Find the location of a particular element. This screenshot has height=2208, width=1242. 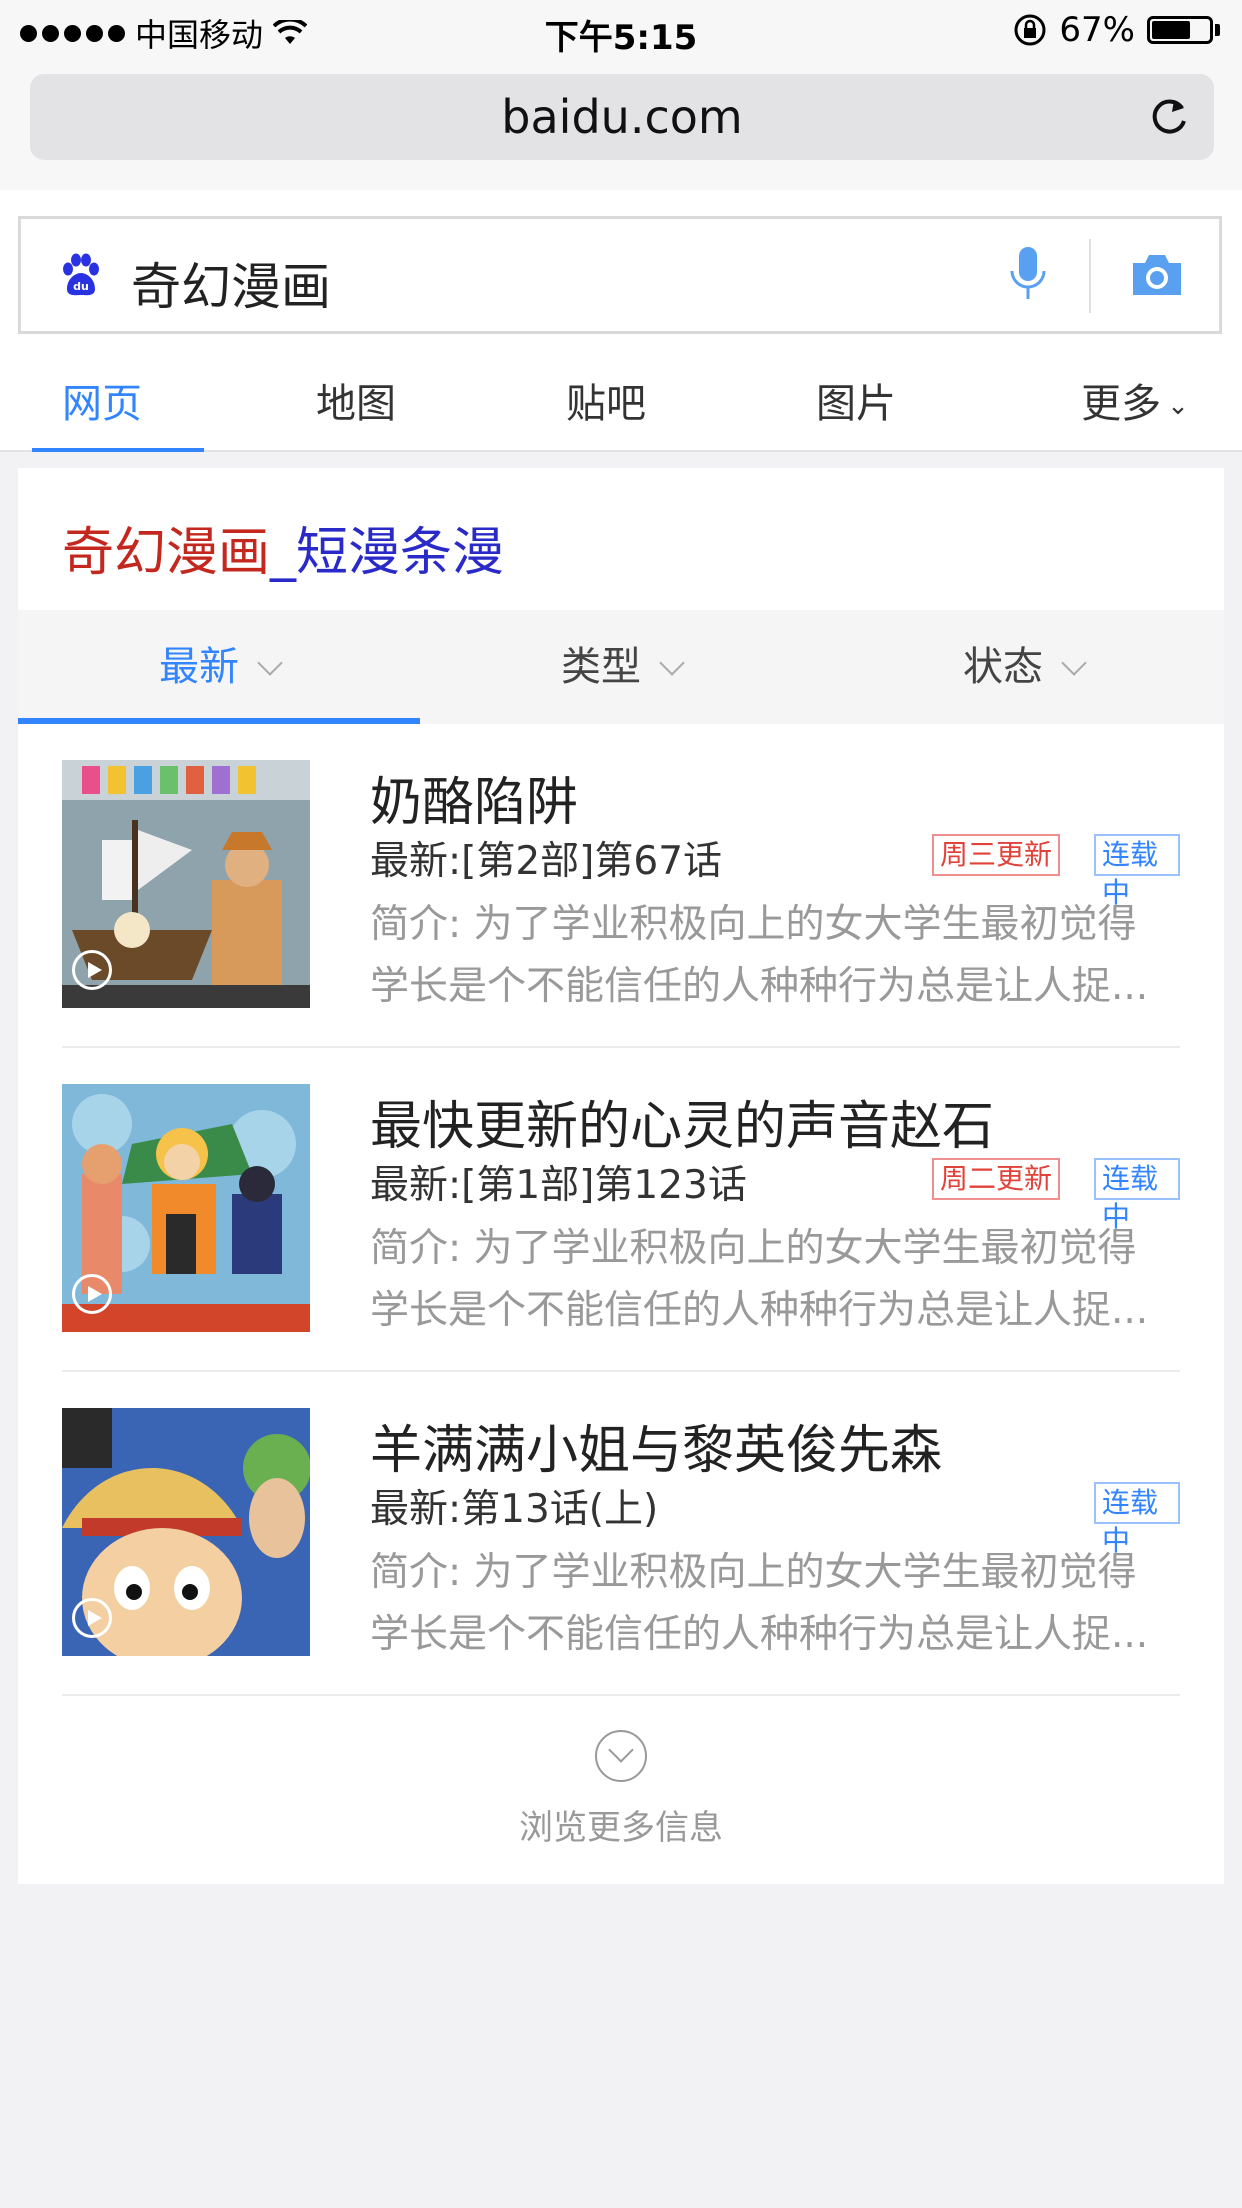

status-right: 67% is located at coordinates (1116, 30).